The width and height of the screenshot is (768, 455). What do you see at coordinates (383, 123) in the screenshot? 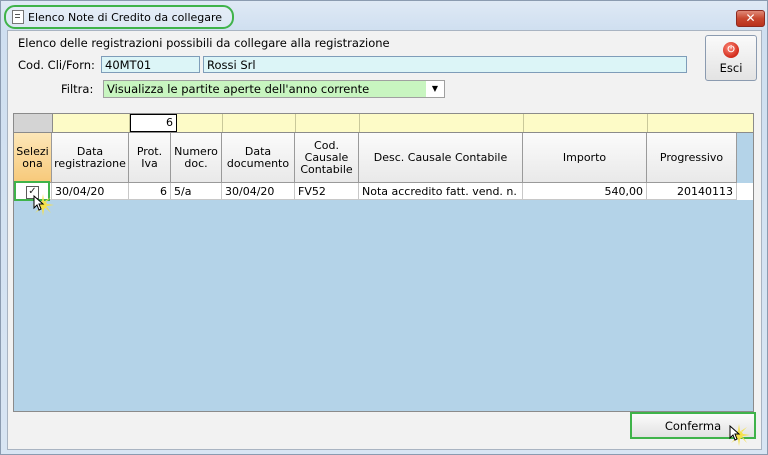
I see `grid-filter-row: 6` at bounding box center [383, 123].